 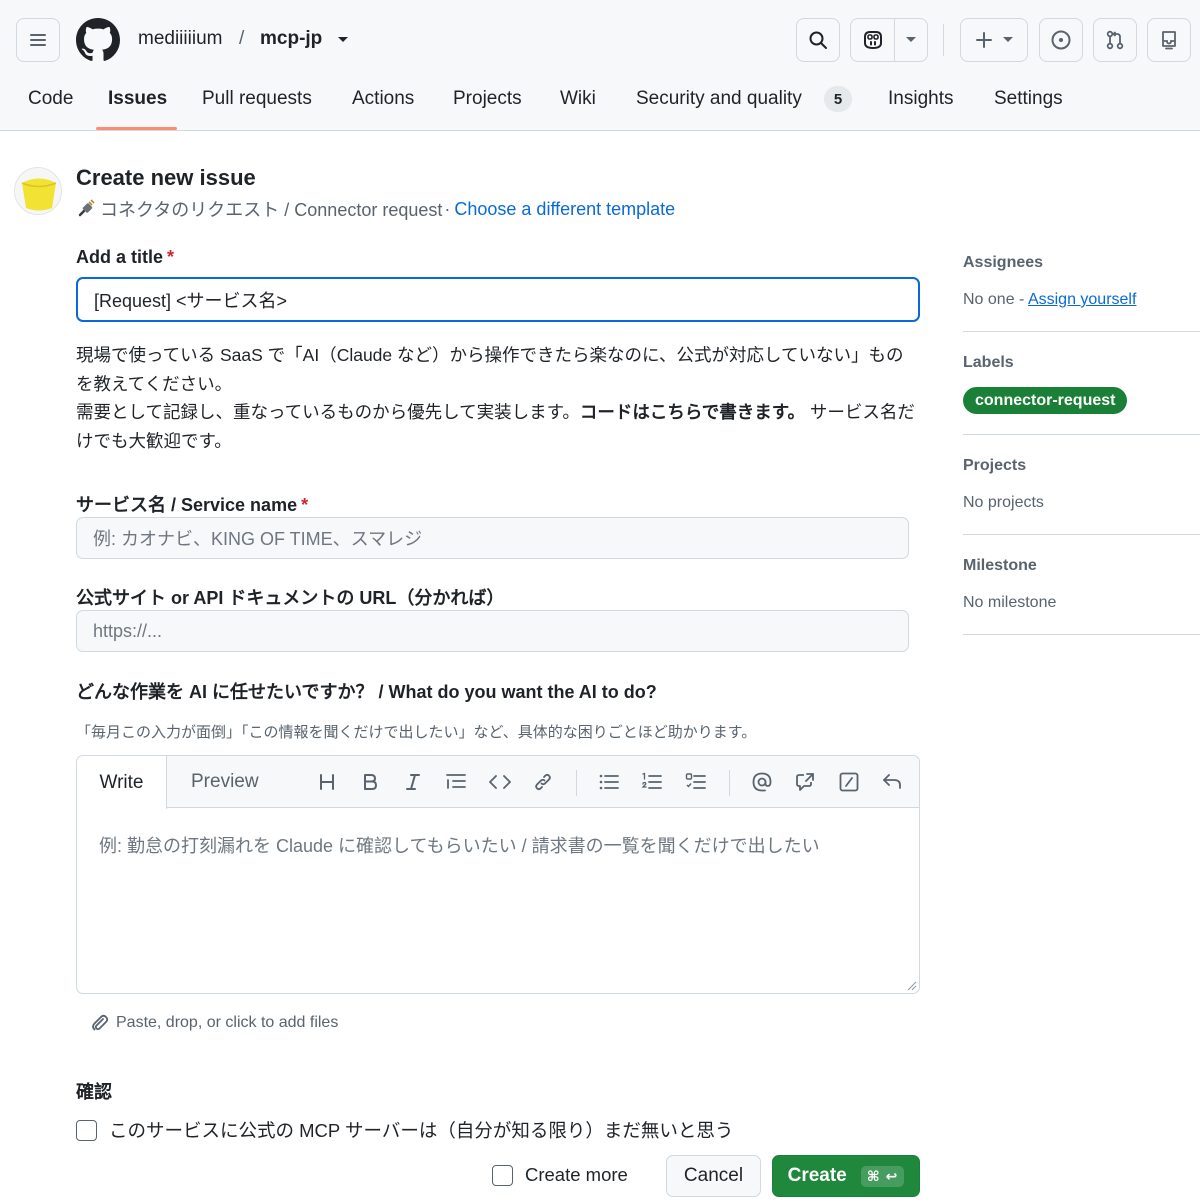 I want to click on choose-template-link: Choose a different template, so click(x=564, y=209).